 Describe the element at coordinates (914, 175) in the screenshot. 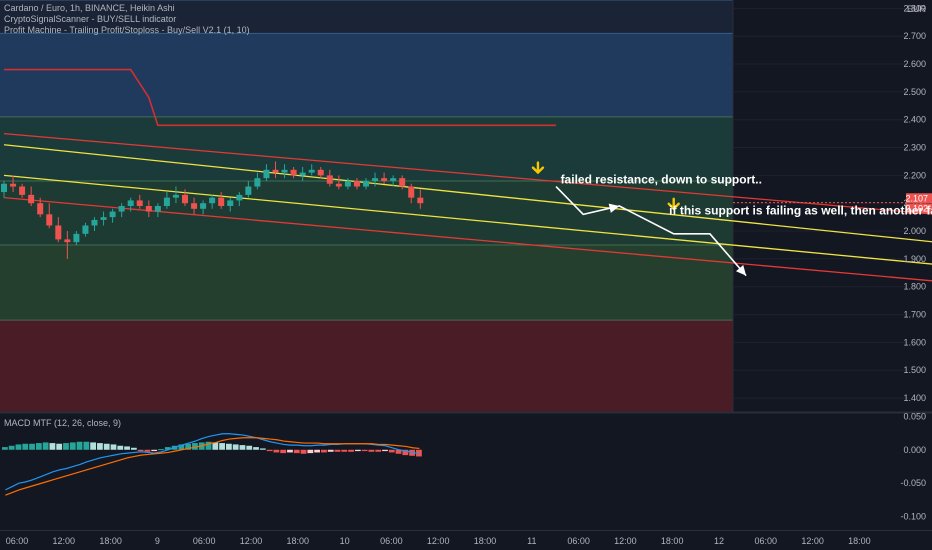

I see `price-tick-label: 2.200` at that location.